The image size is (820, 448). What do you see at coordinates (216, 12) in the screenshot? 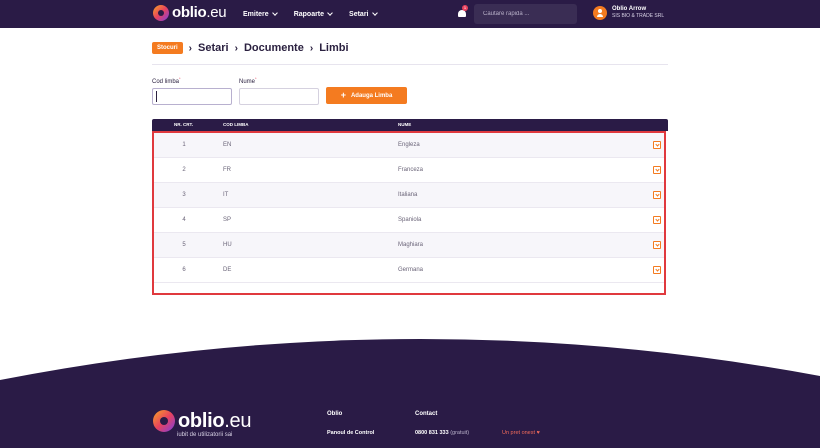
I see `brand-tld: .eu` at bounding box center [216, 12].